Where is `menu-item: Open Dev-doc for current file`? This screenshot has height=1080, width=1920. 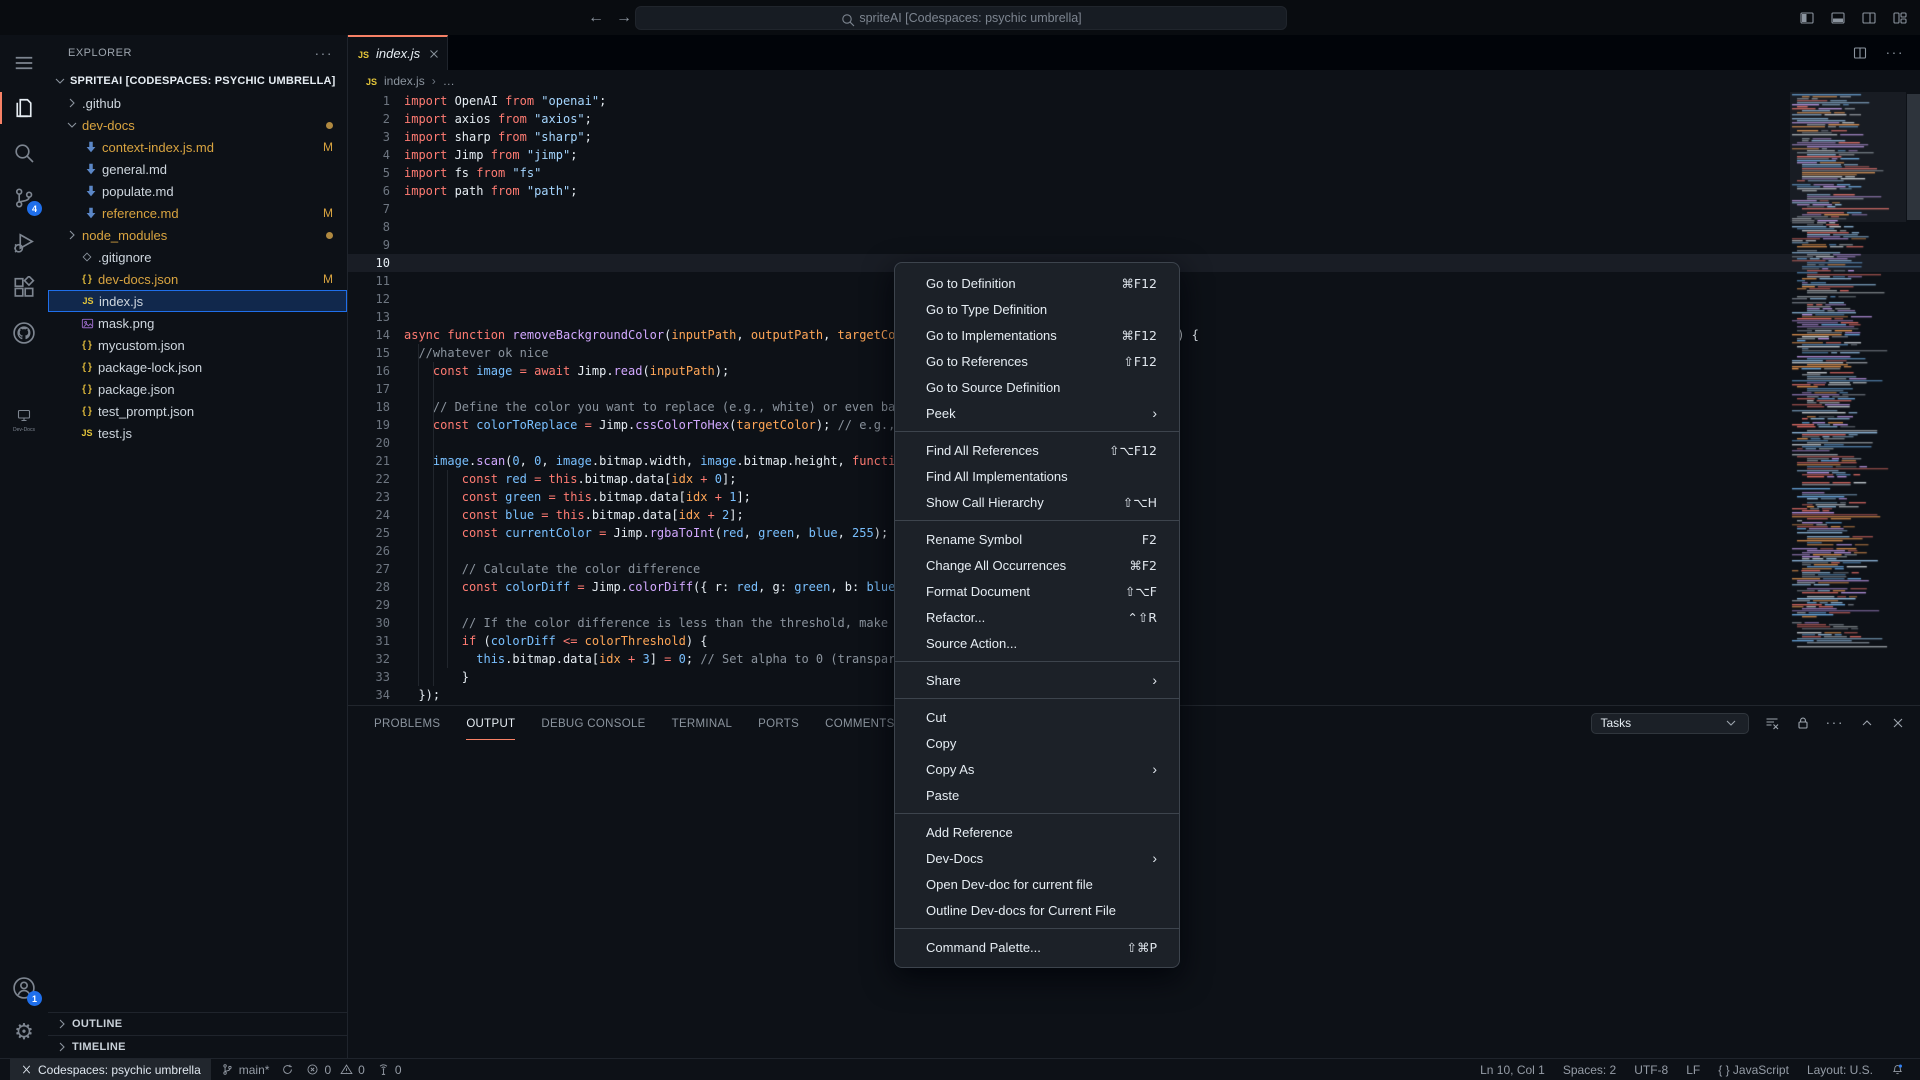 menu-item: Open Dev-doc for current file is located at coordinates (1037, 884).